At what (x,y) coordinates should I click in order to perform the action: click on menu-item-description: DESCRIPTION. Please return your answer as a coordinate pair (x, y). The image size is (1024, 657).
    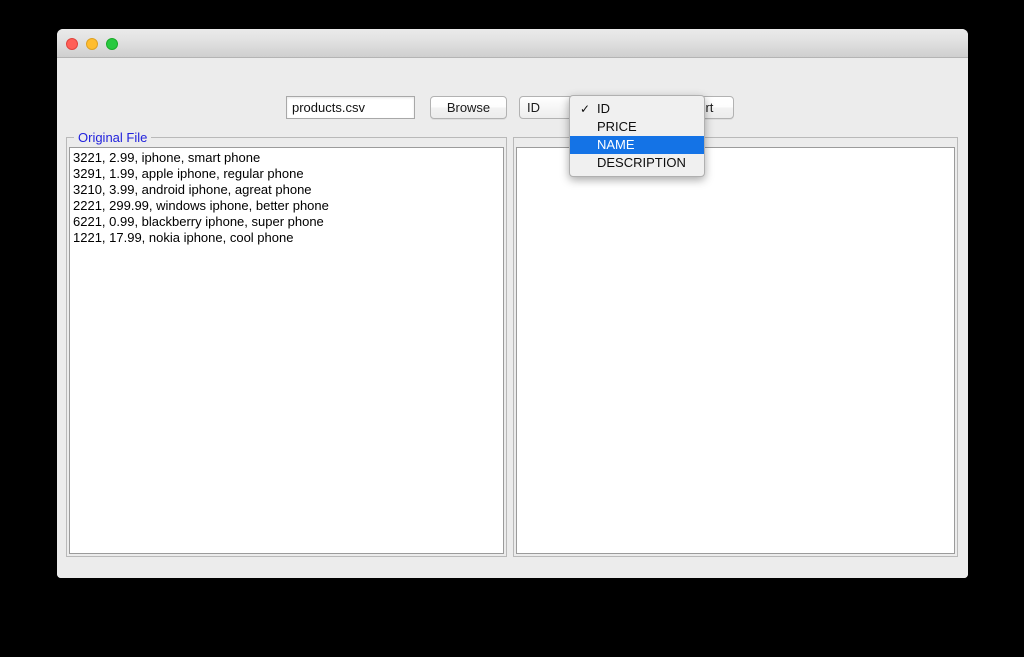
    Looking at the image, I should click on (637, 163).